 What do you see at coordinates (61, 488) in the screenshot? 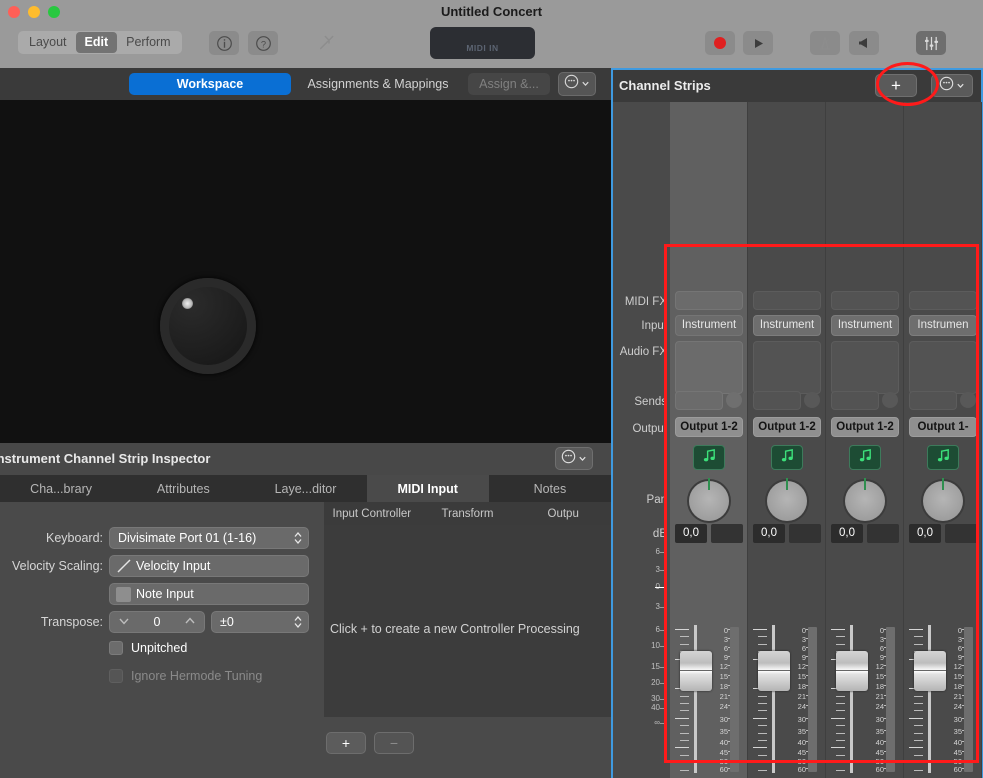
I see `tab-channel-strip-library: Cha...brary` at bounding box center [61, 488].